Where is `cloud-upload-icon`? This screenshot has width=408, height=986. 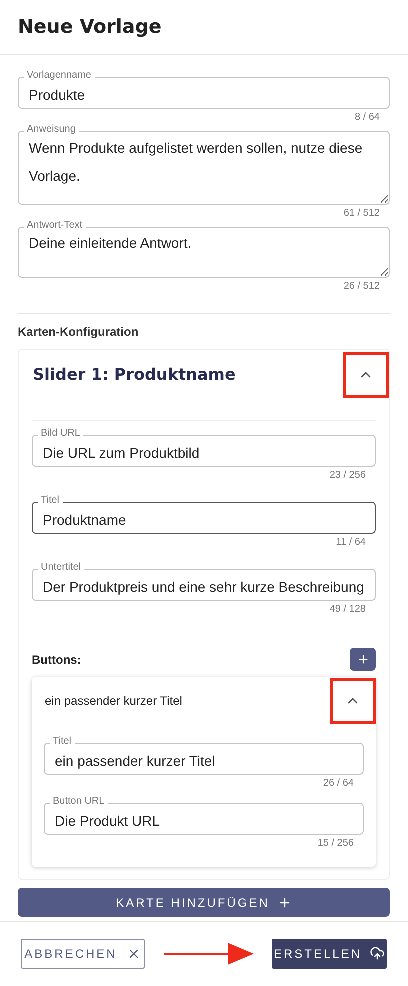 cloud-upload-icon is located at coordinates (378, 953).